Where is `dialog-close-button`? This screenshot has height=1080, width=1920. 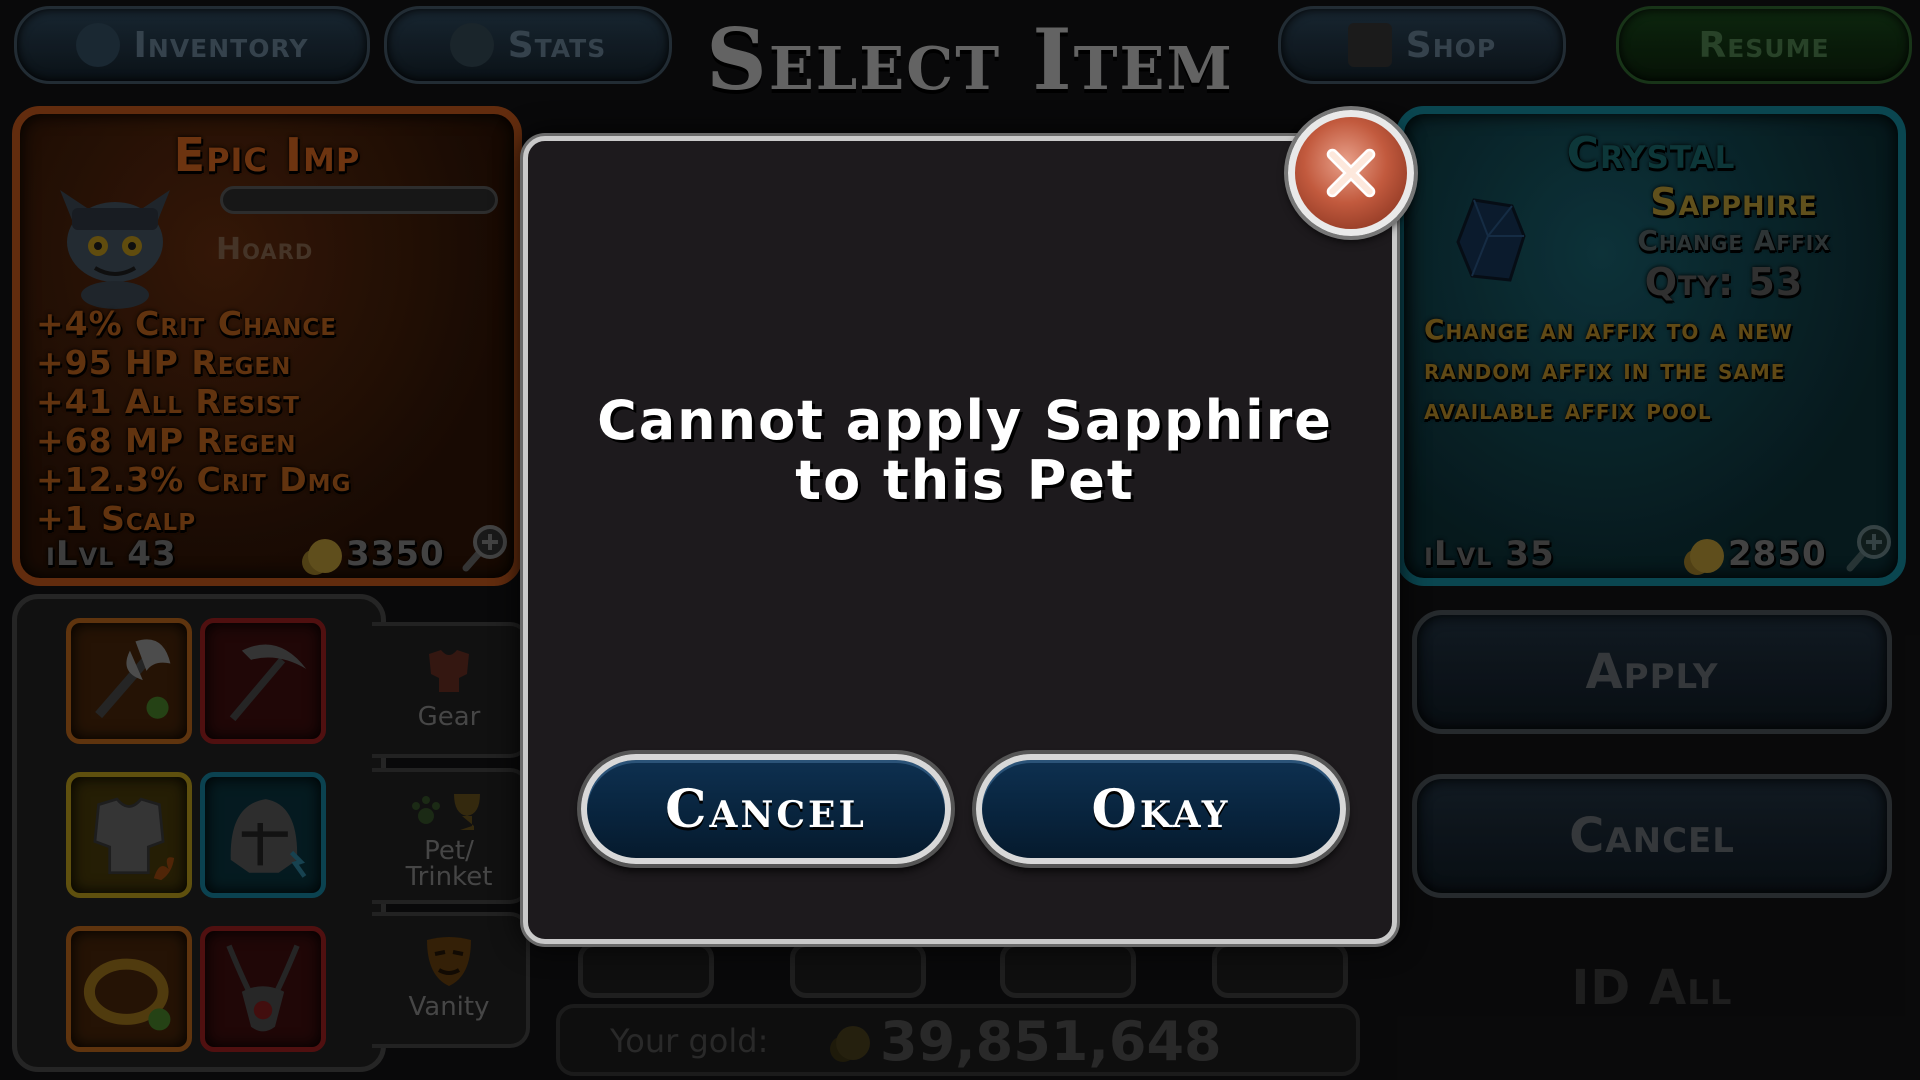 dialog-close-button is located at coordinates (1351, 173).